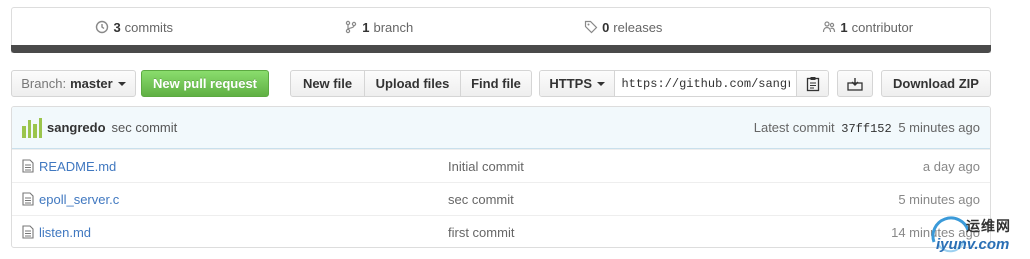 The width and height of the screenshot is (1030, 259). I want to click on stat-contributors: 1 contributor, so click(868, 27).